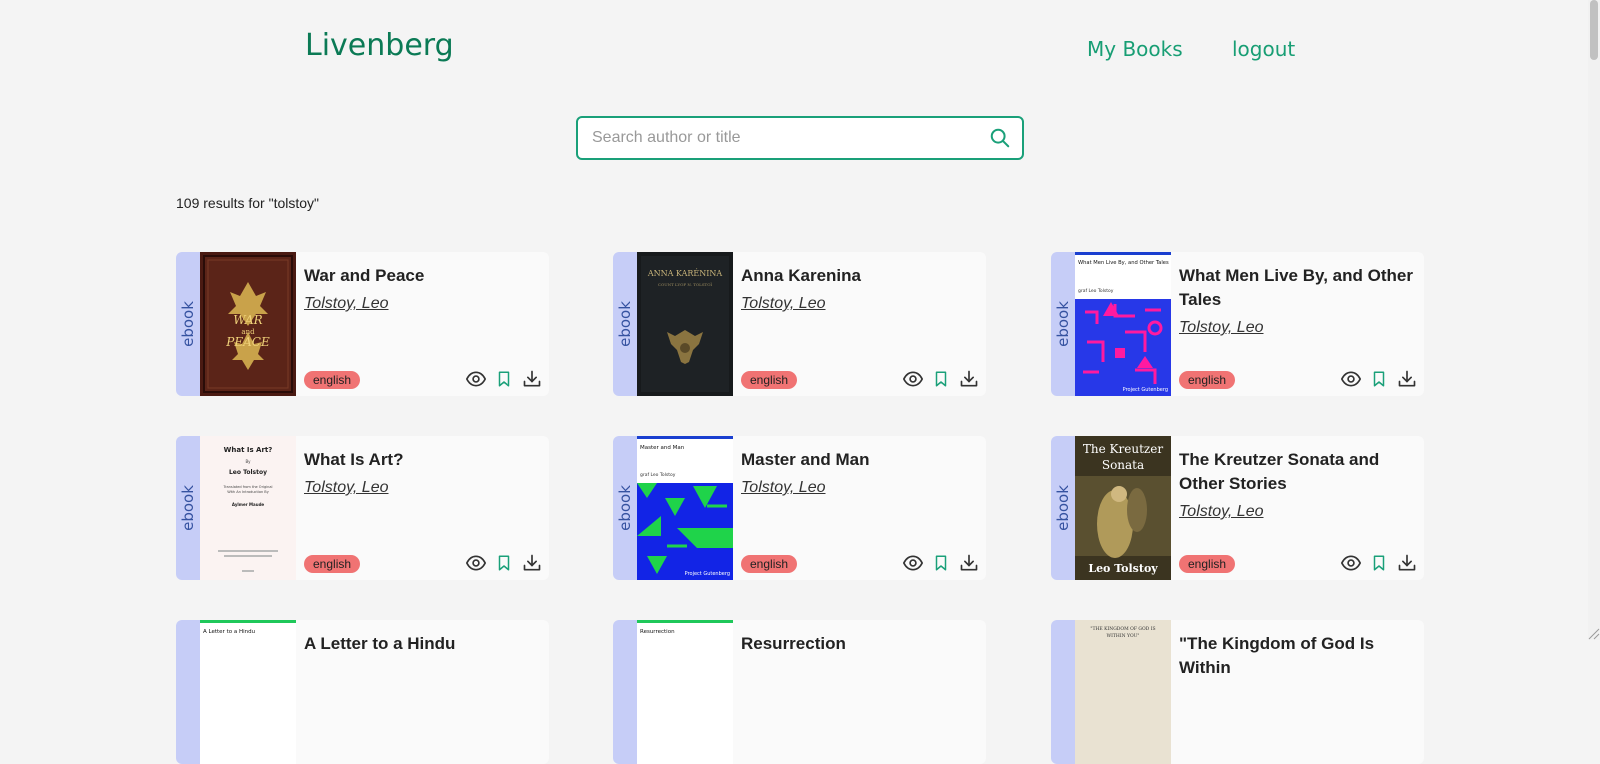 The image size is (1600, 764). Describe the element at coordinates (1000, 138) in the screenshot. I see `search-button` at that location.